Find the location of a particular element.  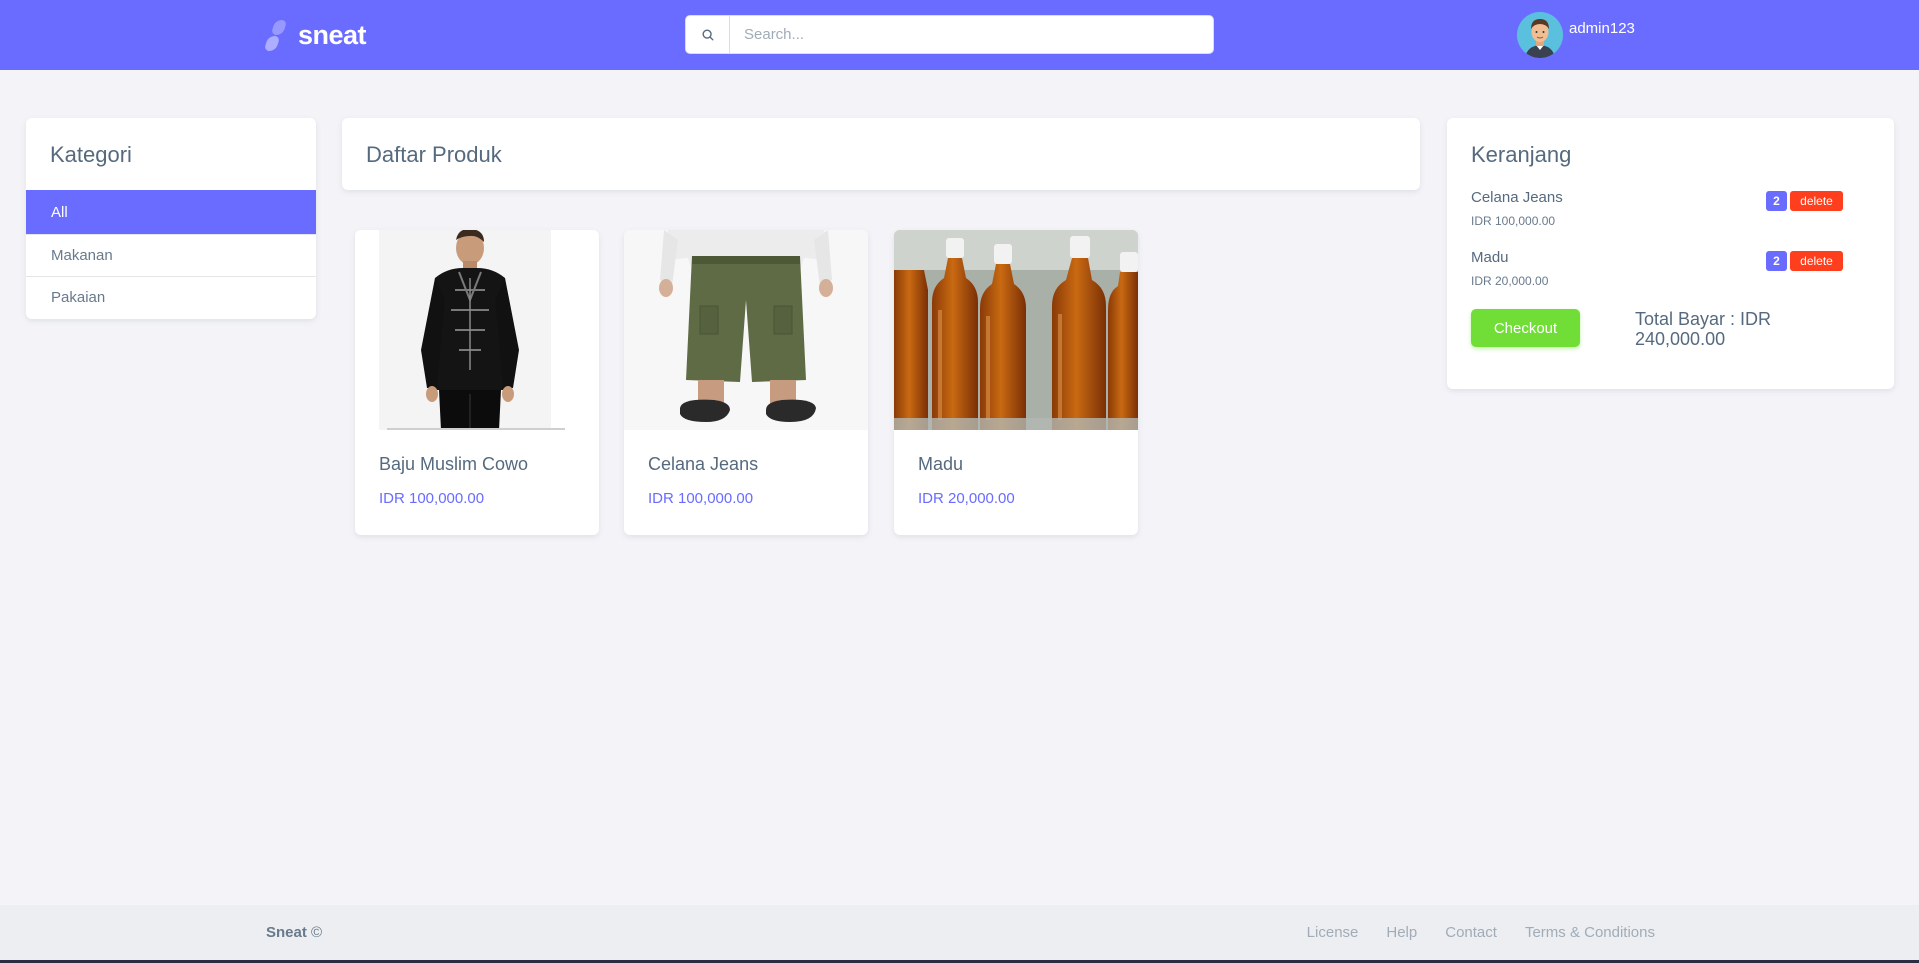

footer-link-contact: Contact is located at coordinates (1471, 932).